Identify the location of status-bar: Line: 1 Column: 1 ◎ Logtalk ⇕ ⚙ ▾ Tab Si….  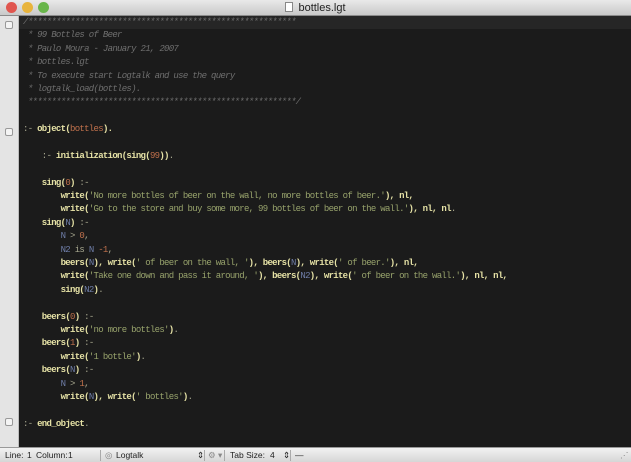
(315, 454).